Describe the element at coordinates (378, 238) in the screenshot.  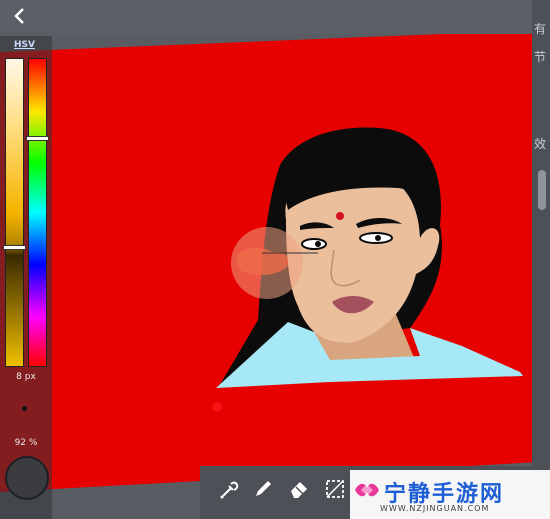
I see `pupil-right` at that location.